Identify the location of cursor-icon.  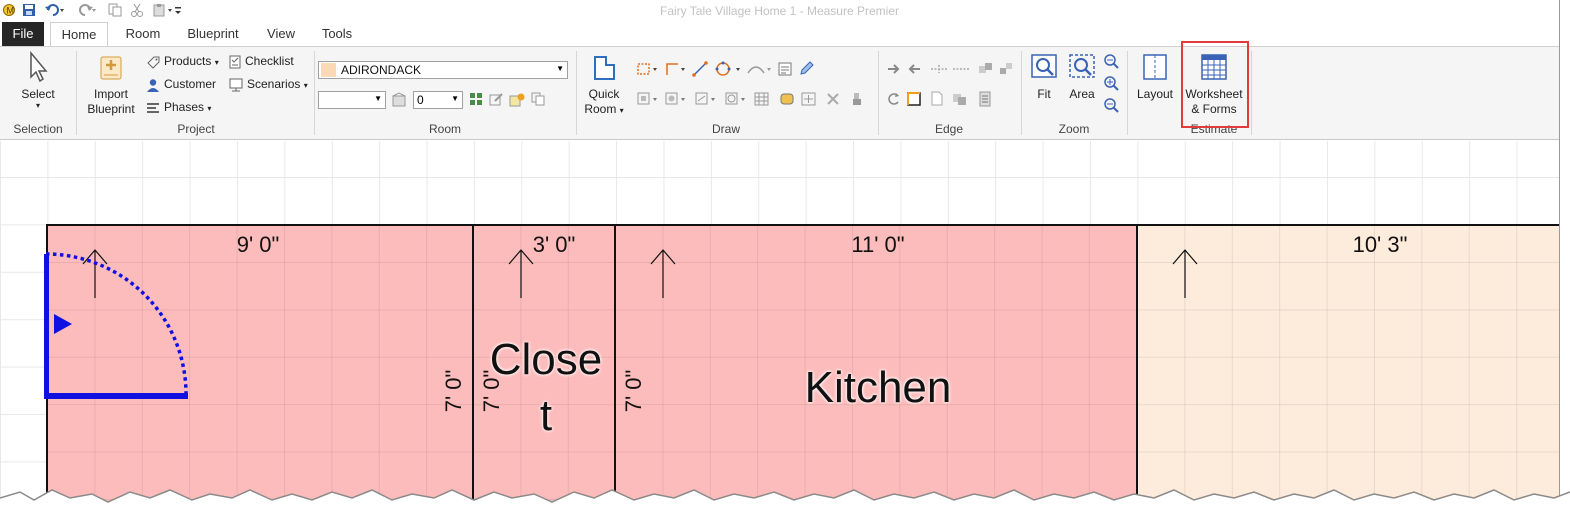
(39, 67).